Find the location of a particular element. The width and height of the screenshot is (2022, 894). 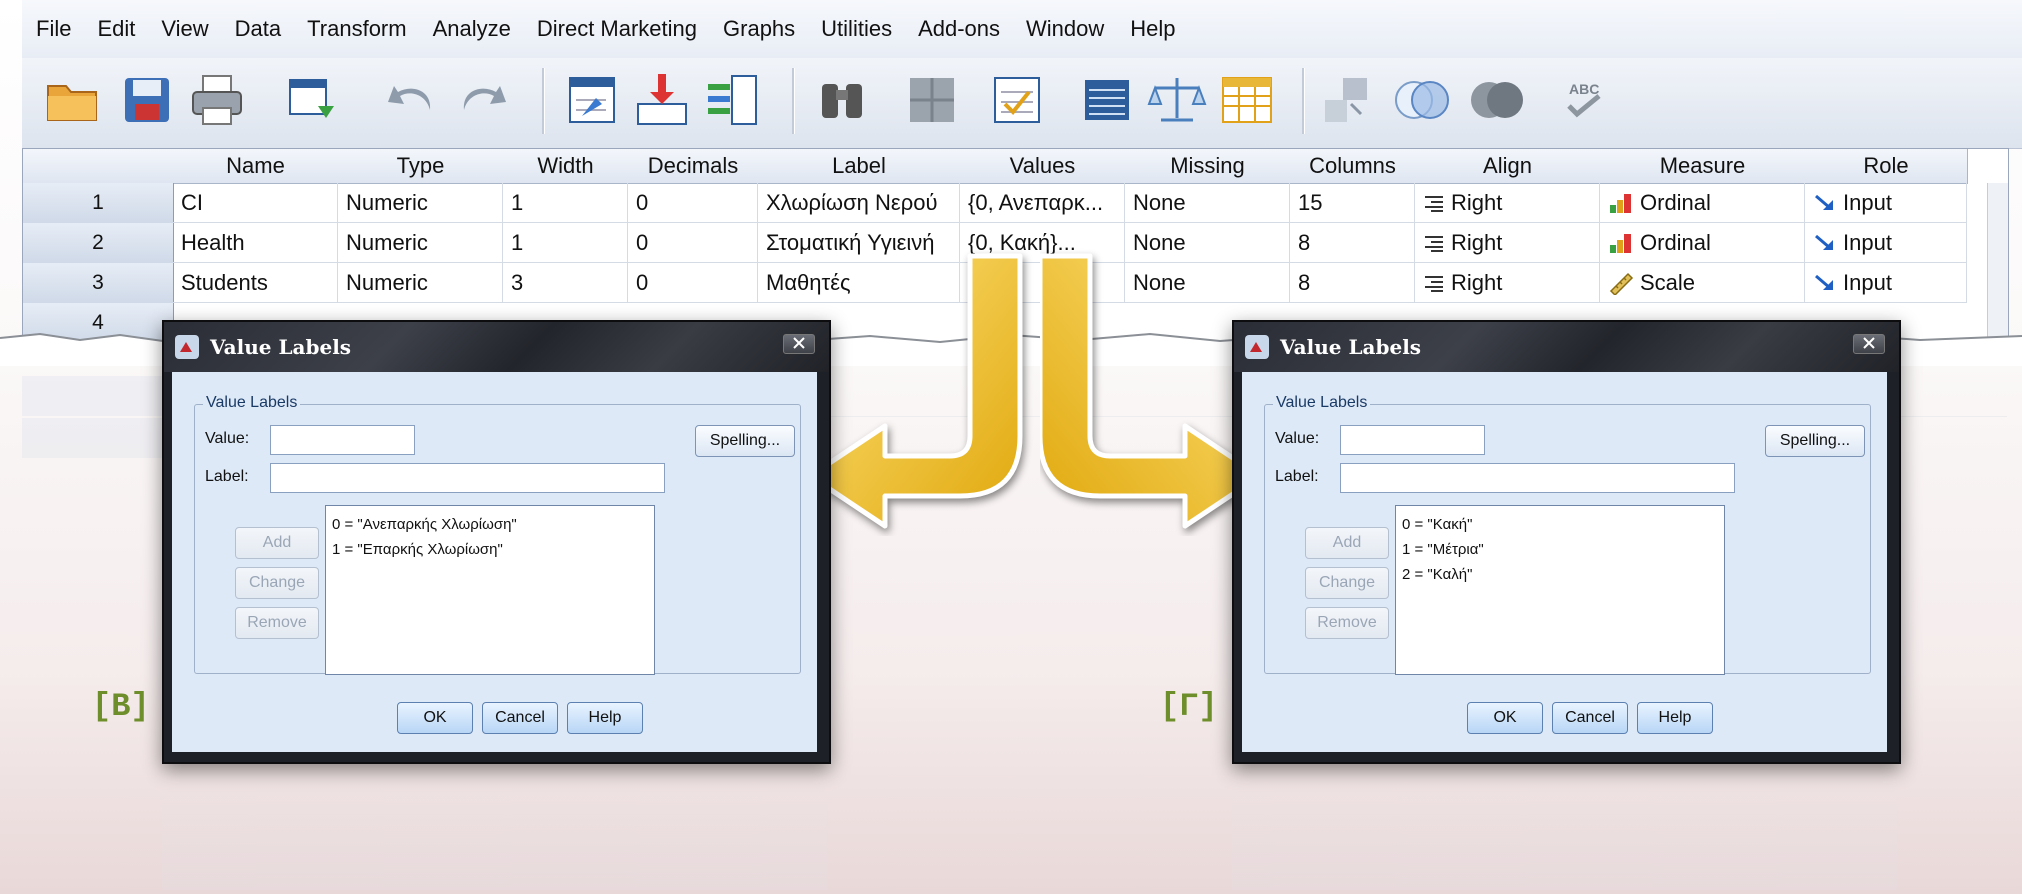

cell-width: 3 is located at coordinates (565, 283).